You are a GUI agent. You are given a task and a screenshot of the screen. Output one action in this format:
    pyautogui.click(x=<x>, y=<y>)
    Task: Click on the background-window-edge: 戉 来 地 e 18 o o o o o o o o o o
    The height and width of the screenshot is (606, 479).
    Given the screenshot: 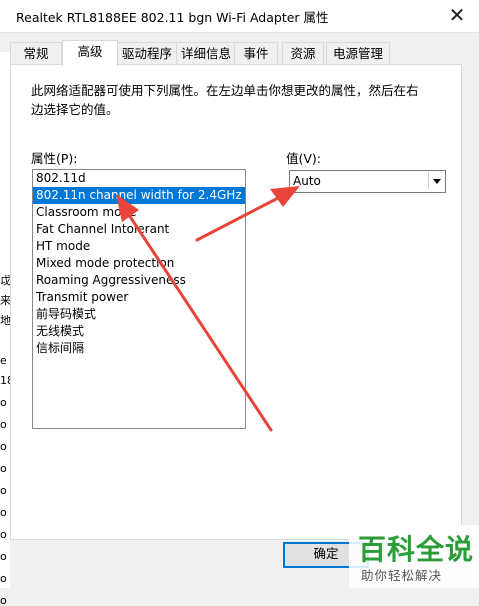 What is the action you would take?
    pyautogui.click(x=5, y=329)
    